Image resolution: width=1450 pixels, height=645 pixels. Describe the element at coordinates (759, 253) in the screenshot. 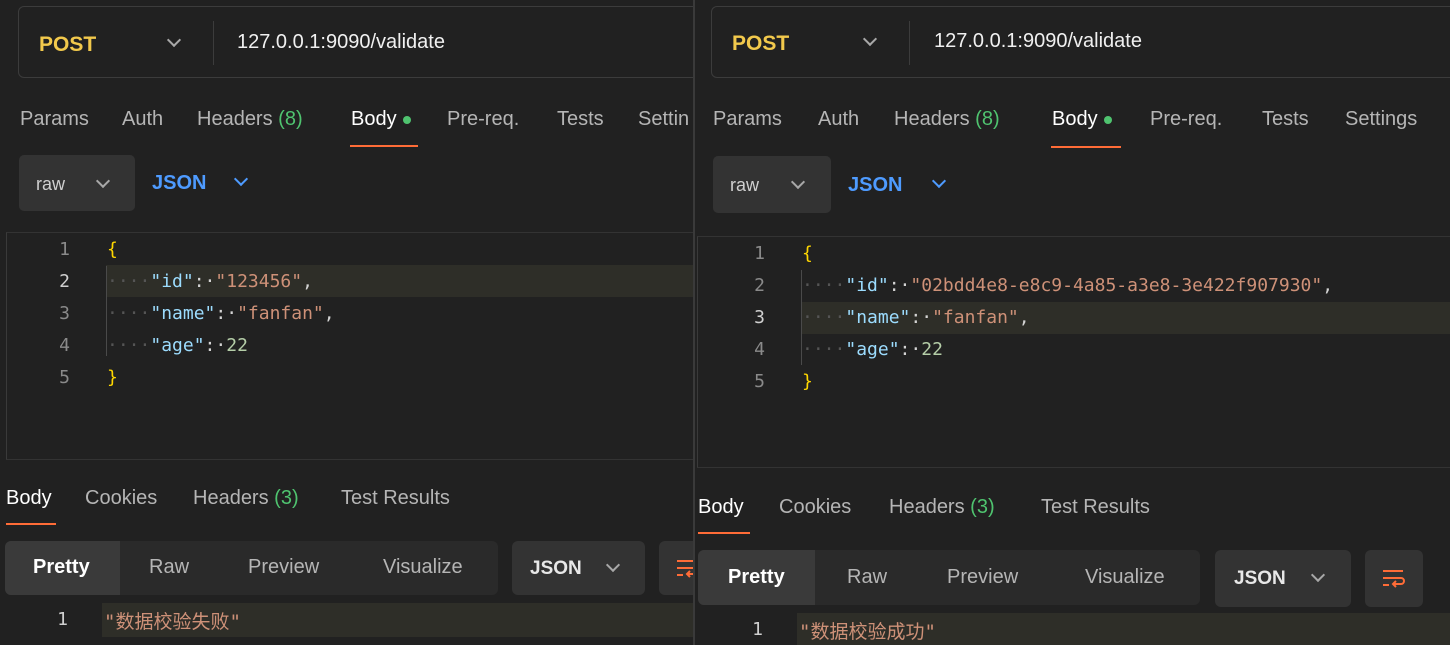

I see `line-number: 1` at that location.